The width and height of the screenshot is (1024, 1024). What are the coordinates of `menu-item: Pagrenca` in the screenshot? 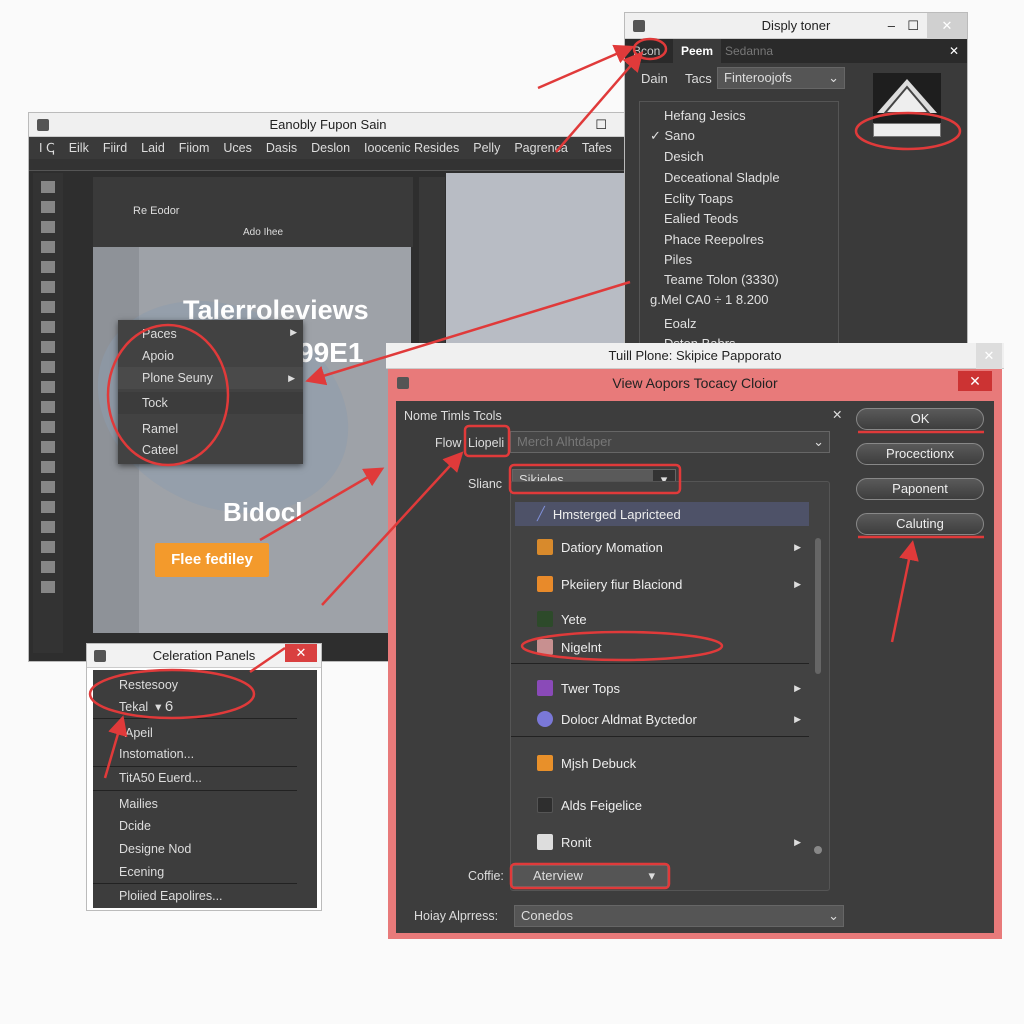 It's located at (541, 148).